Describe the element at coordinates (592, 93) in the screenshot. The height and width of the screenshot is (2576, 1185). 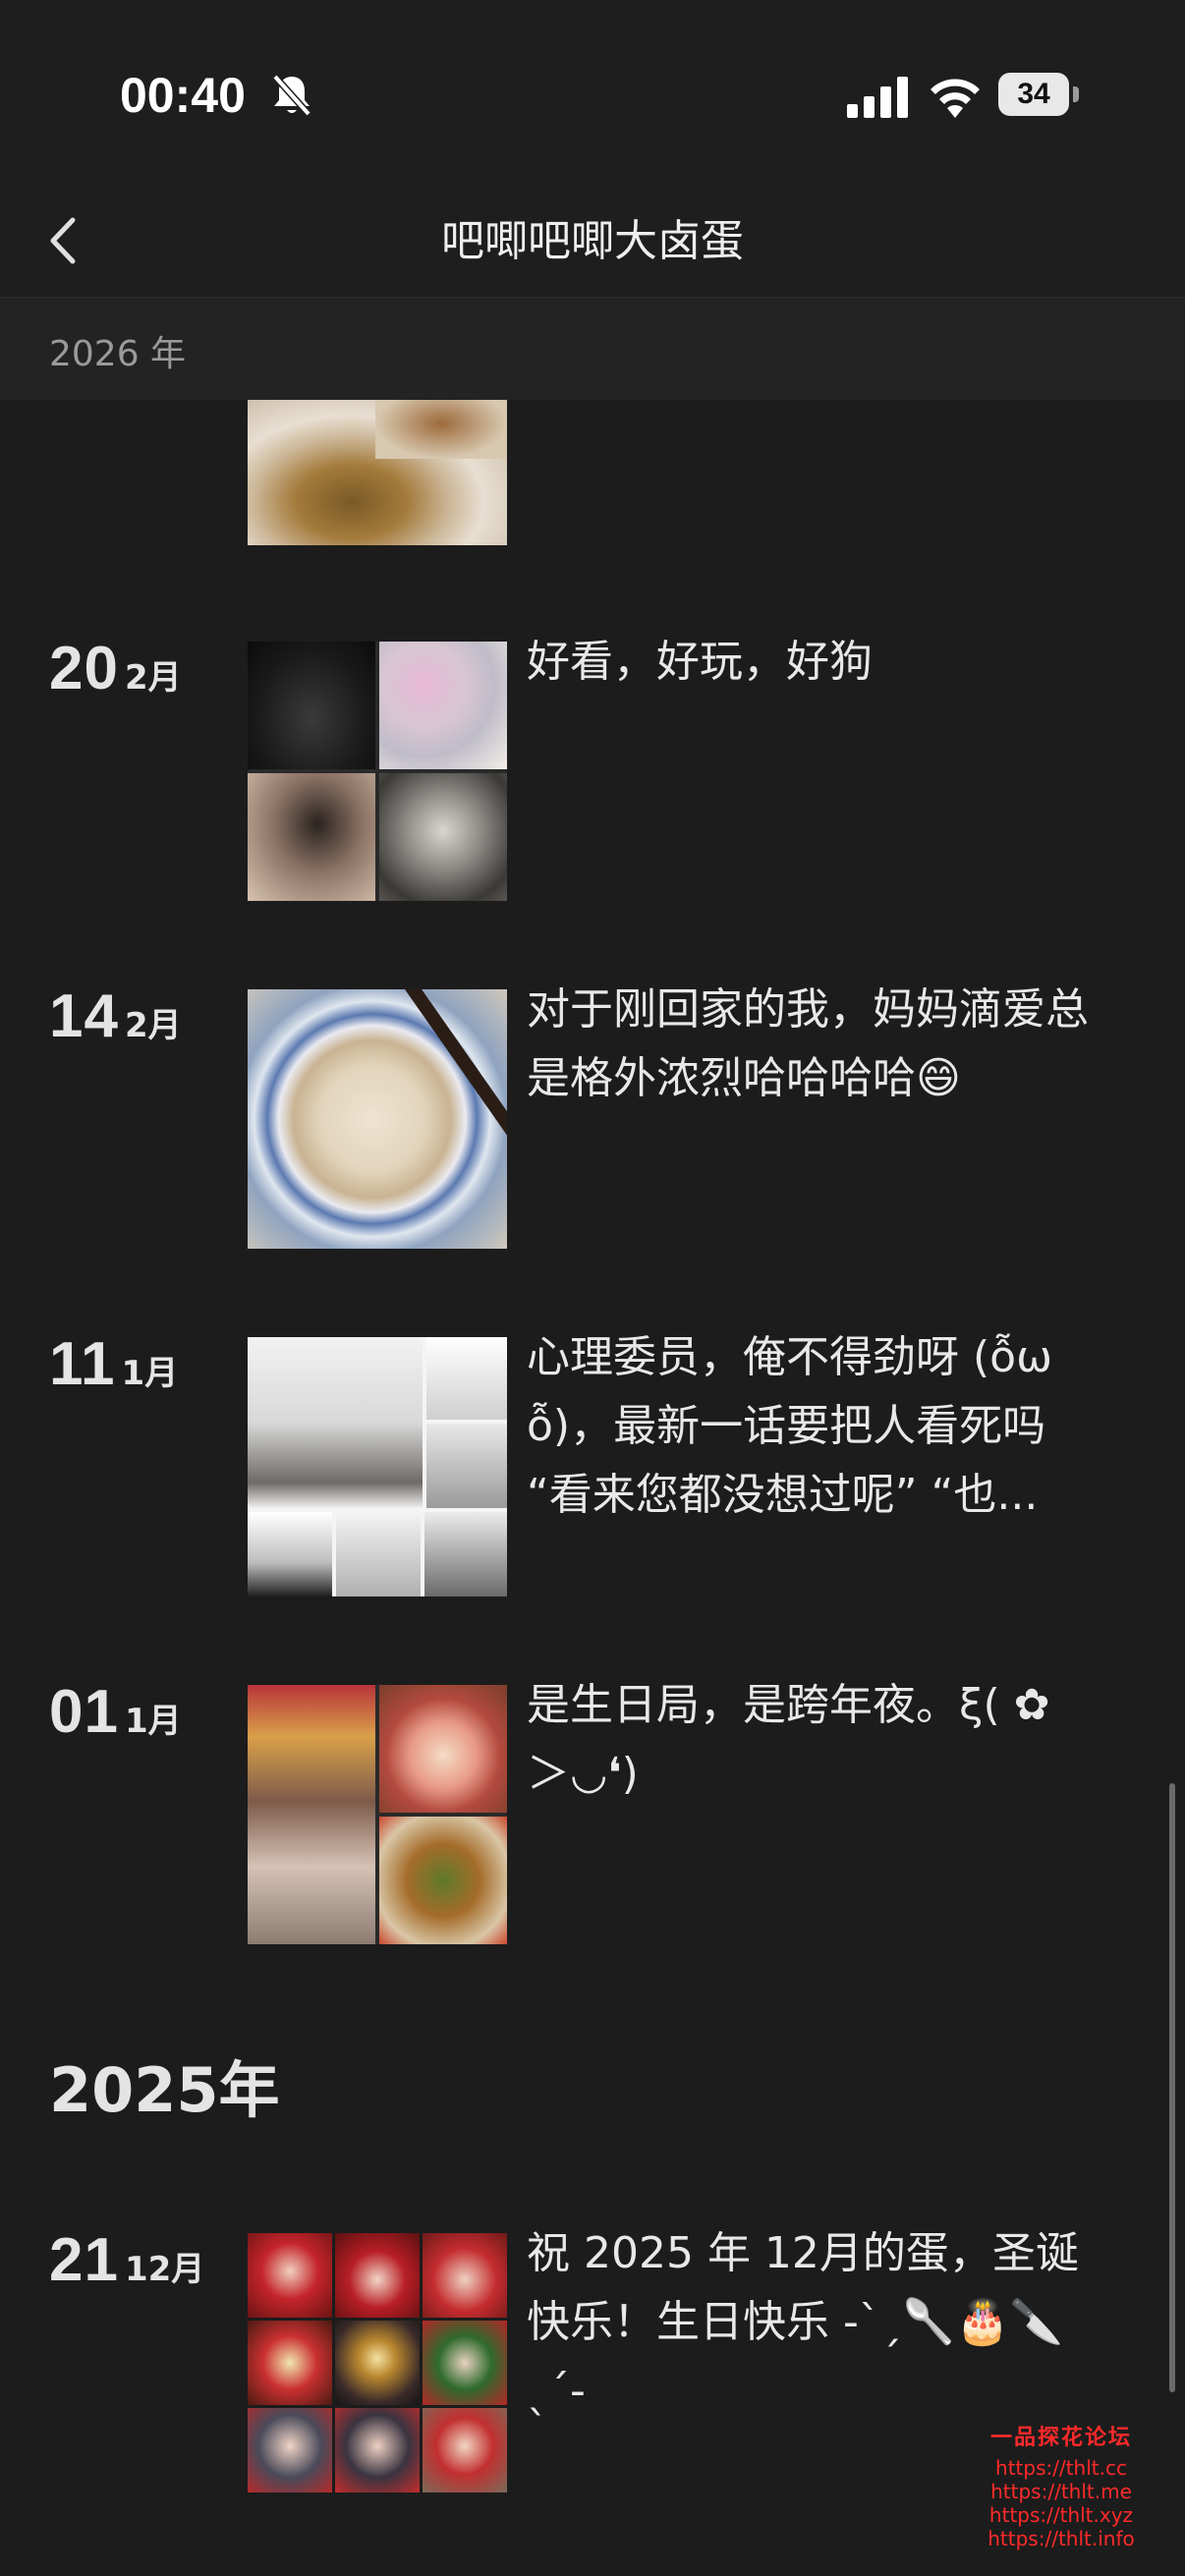
I see `status-bar: 00:40 34` at that location.